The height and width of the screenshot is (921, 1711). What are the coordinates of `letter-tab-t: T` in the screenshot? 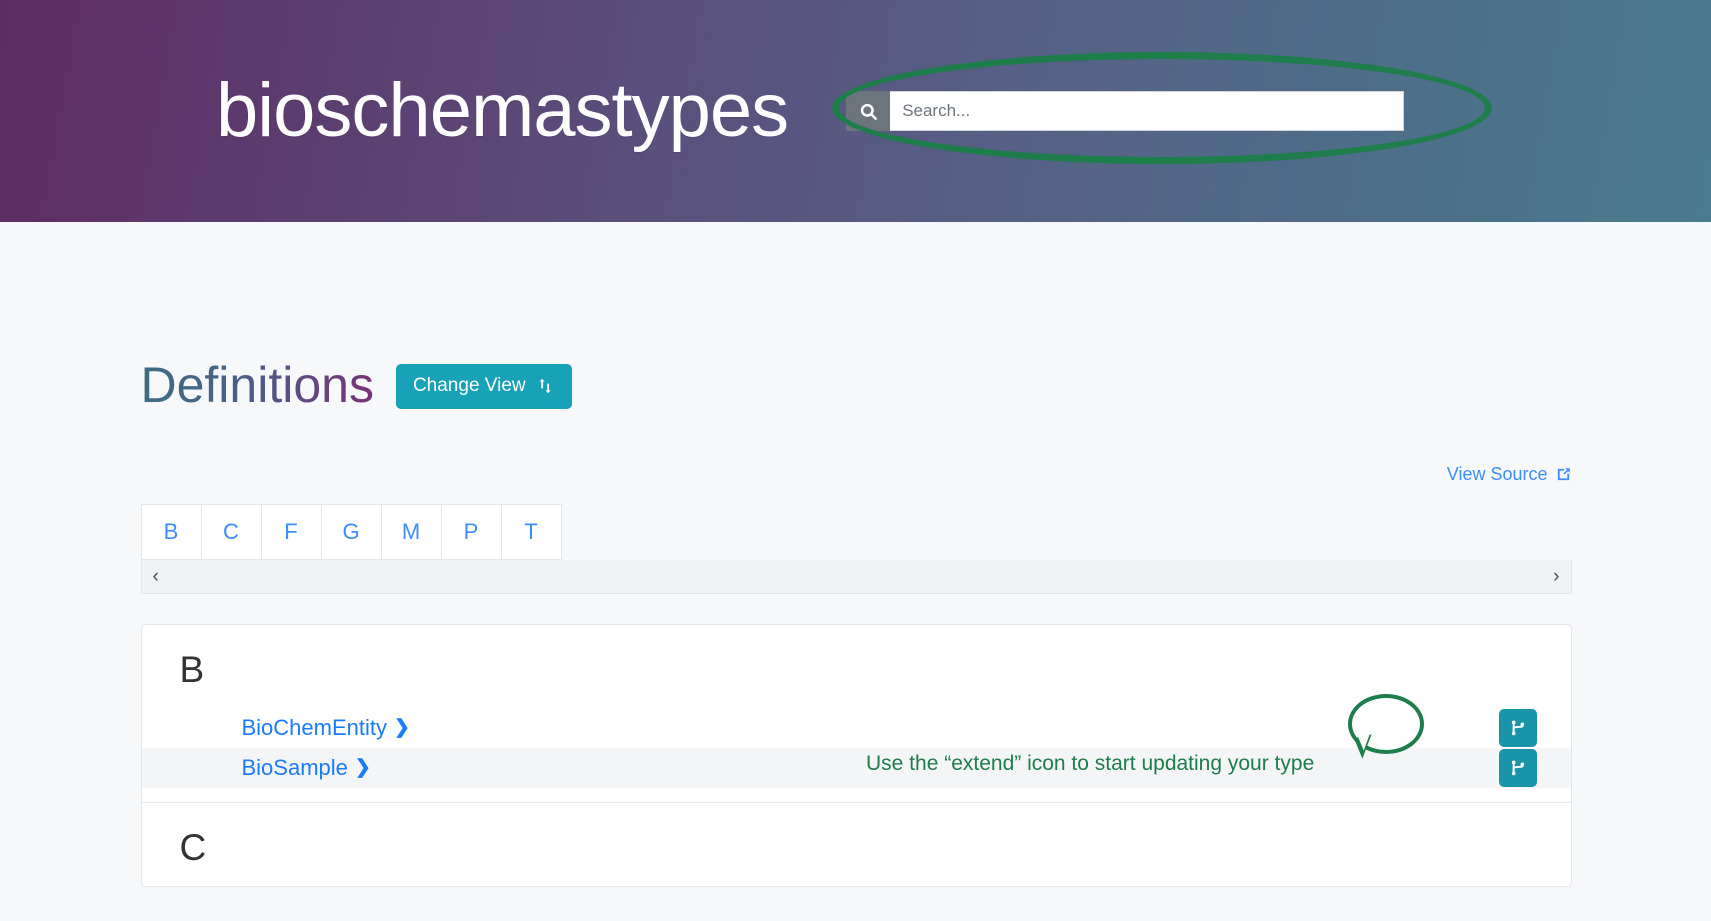 It's located at (531, 531).